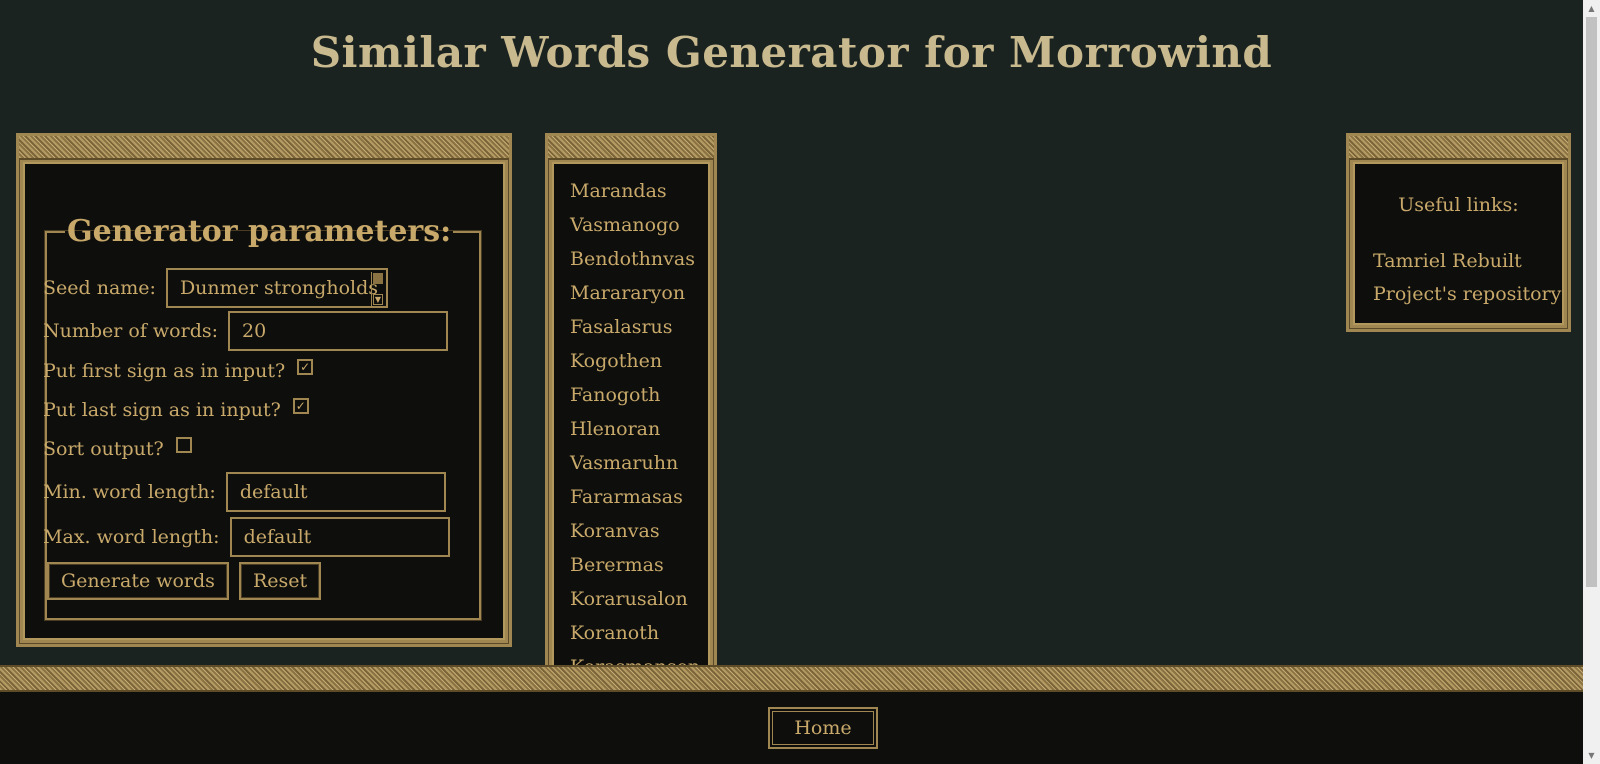 This screenshot has width=1600, height=764. I want to click on buttons-row: Generate words Reset, so click(189, 581).